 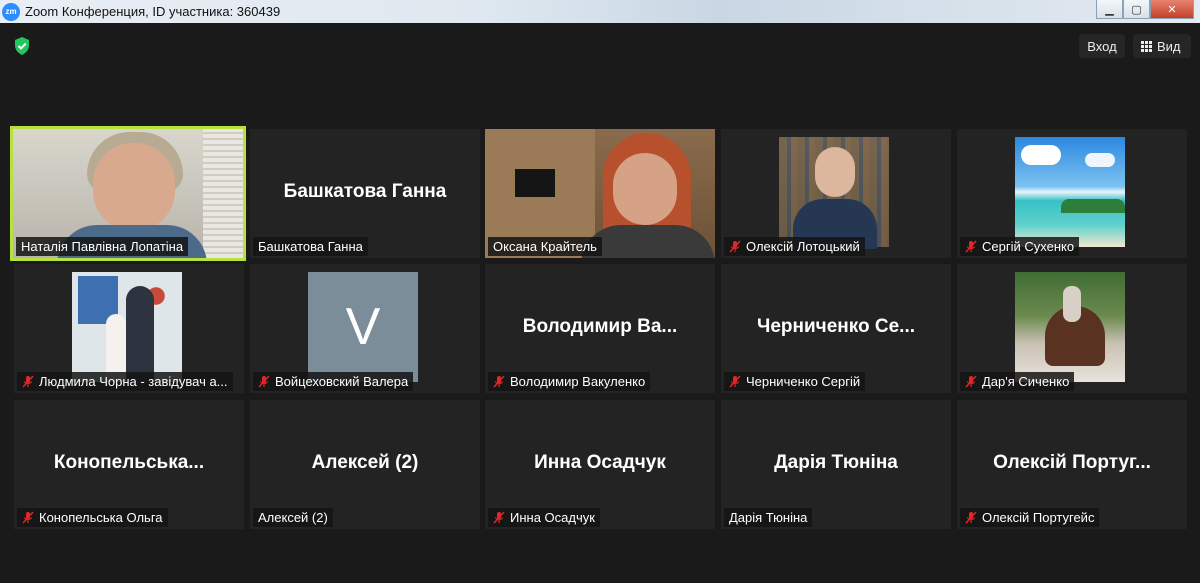 I want to click on participant-tile: Дарія Тюніна Дарія Тюніна, so click(x=836, y=464).